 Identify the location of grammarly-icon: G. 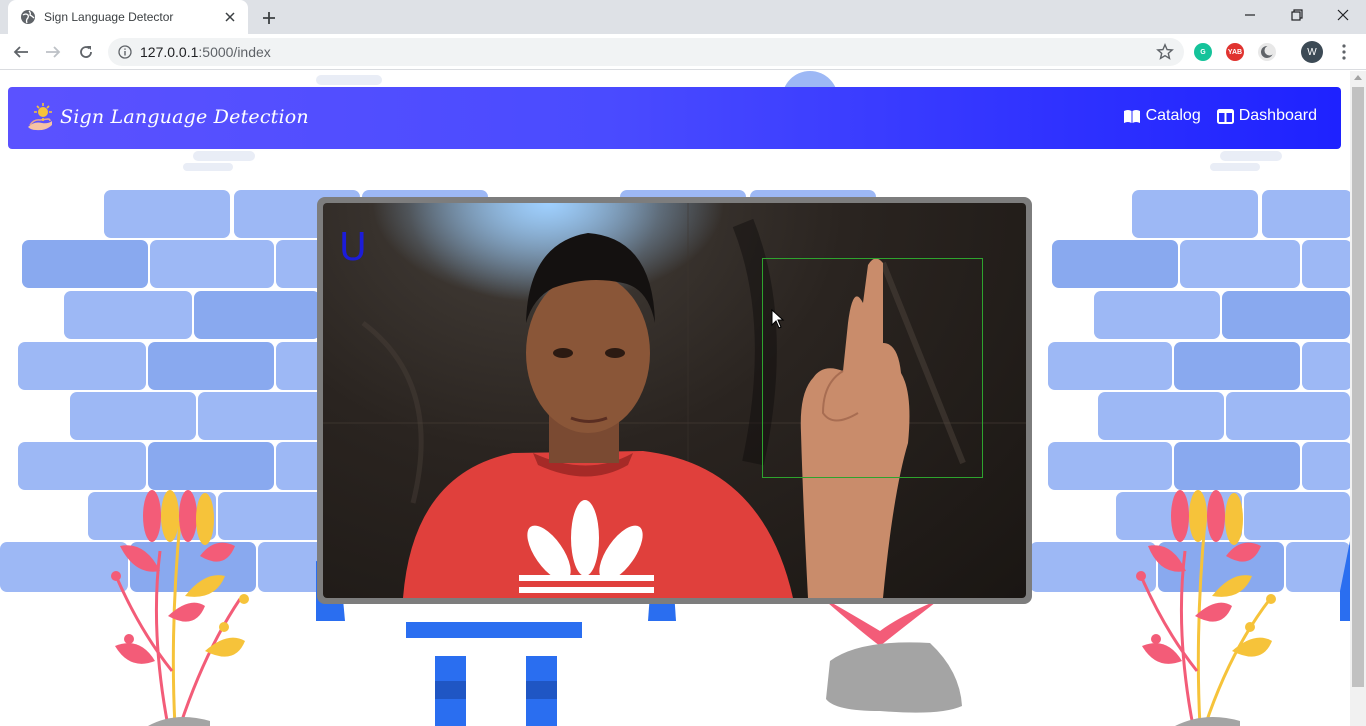
(1203, 52).